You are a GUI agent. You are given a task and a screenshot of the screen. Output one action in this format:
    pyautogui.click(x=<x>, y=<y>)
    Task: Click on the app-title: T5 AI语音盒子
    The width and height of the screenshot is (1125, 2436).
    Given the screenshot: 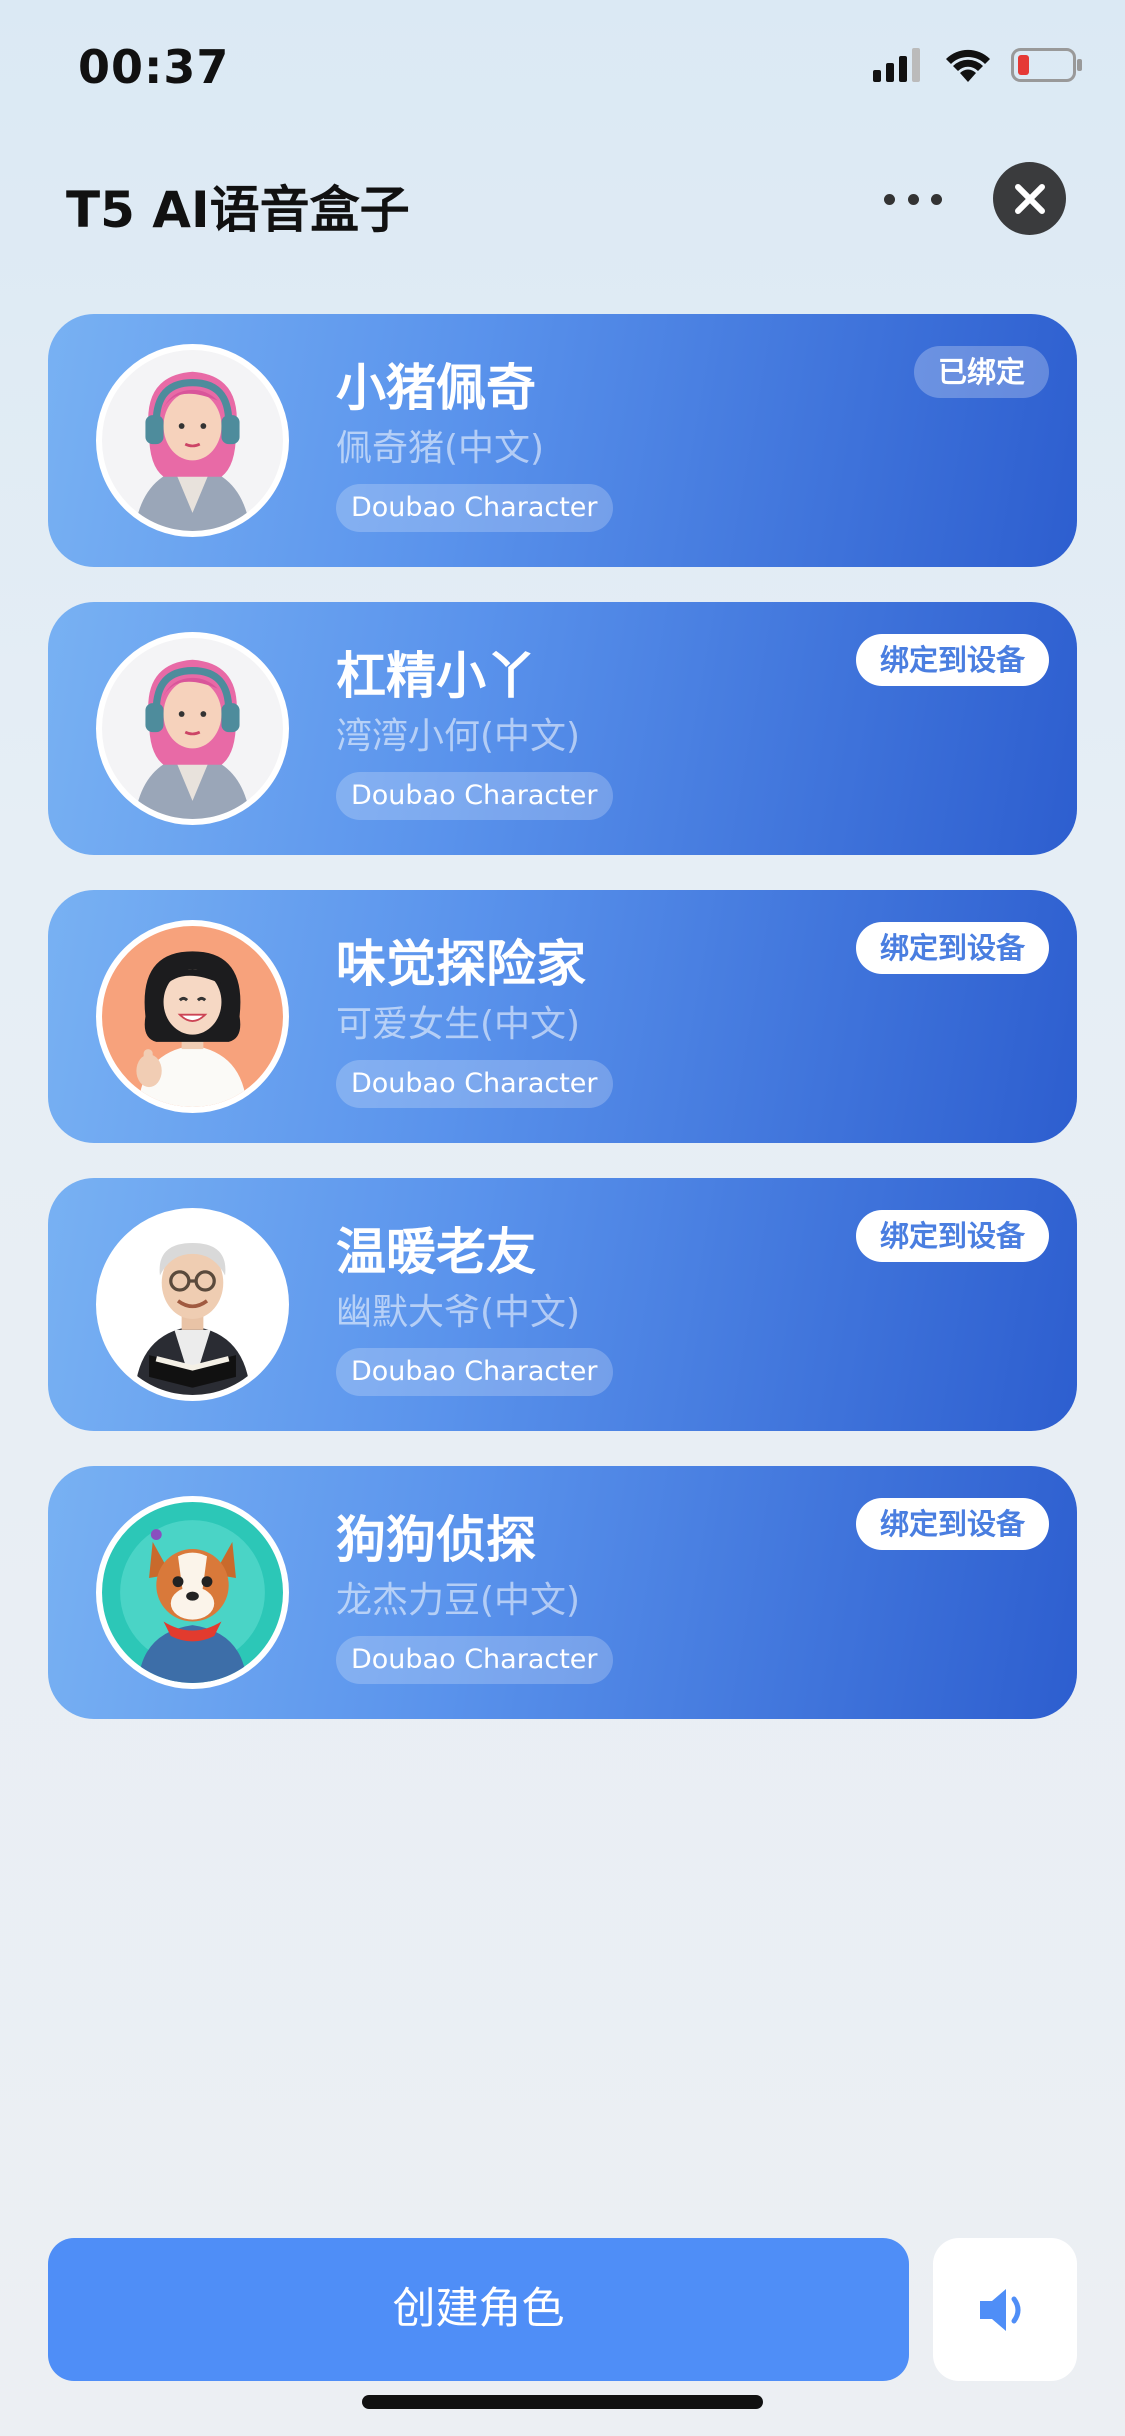 What is the action you would take?
    pyautogui.click(x=238, y=210)
    